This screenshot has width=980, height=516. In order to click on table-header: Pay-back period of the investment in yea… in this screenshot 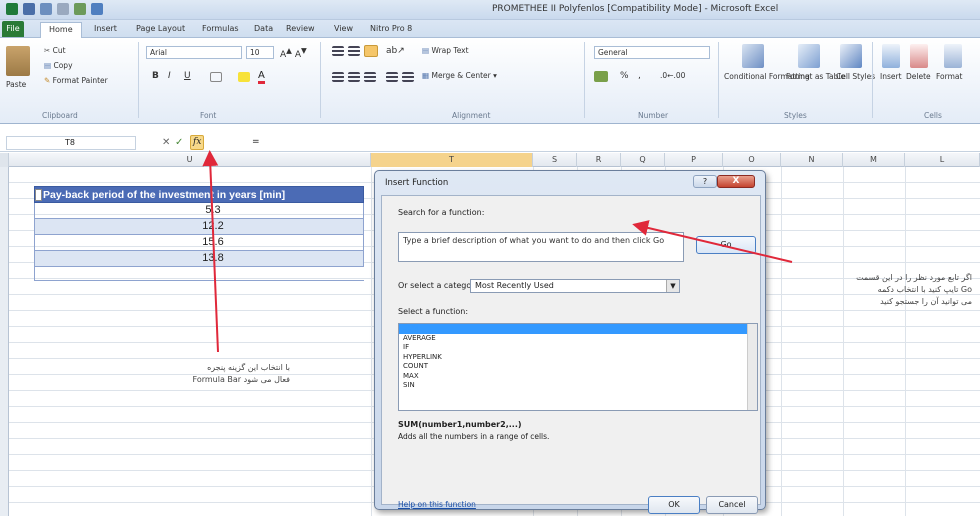, I will do `click(199, 194)`.